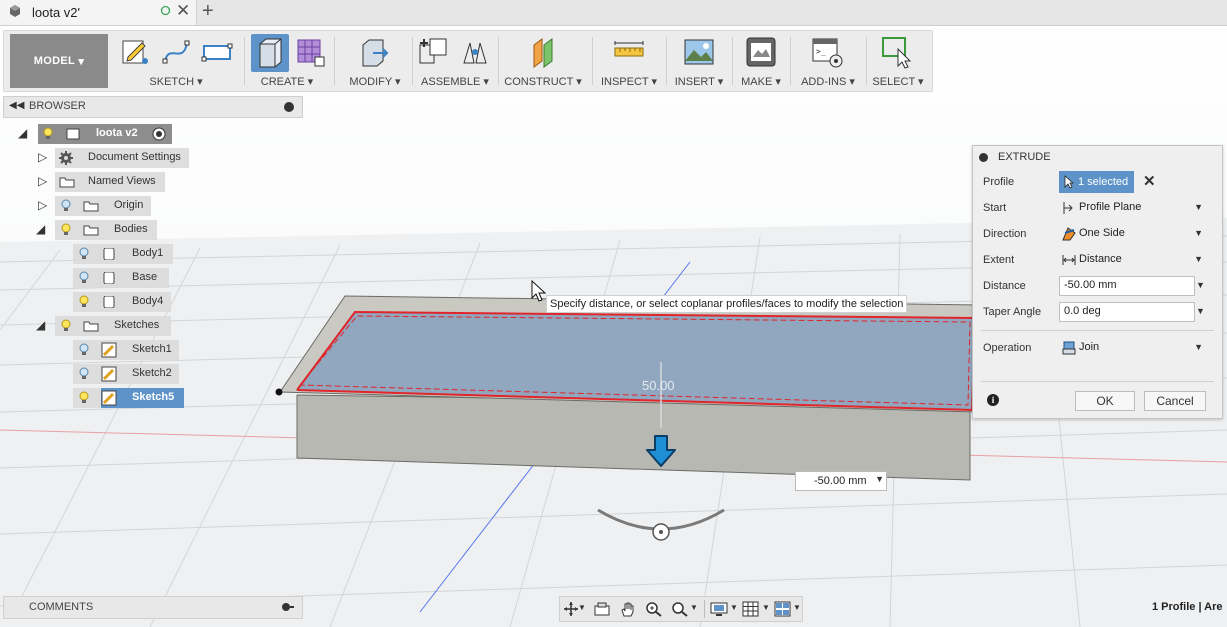 This screenshot has height=627, width=1227. I want to click on tree-item-body1: Body1, so click(100, 254).